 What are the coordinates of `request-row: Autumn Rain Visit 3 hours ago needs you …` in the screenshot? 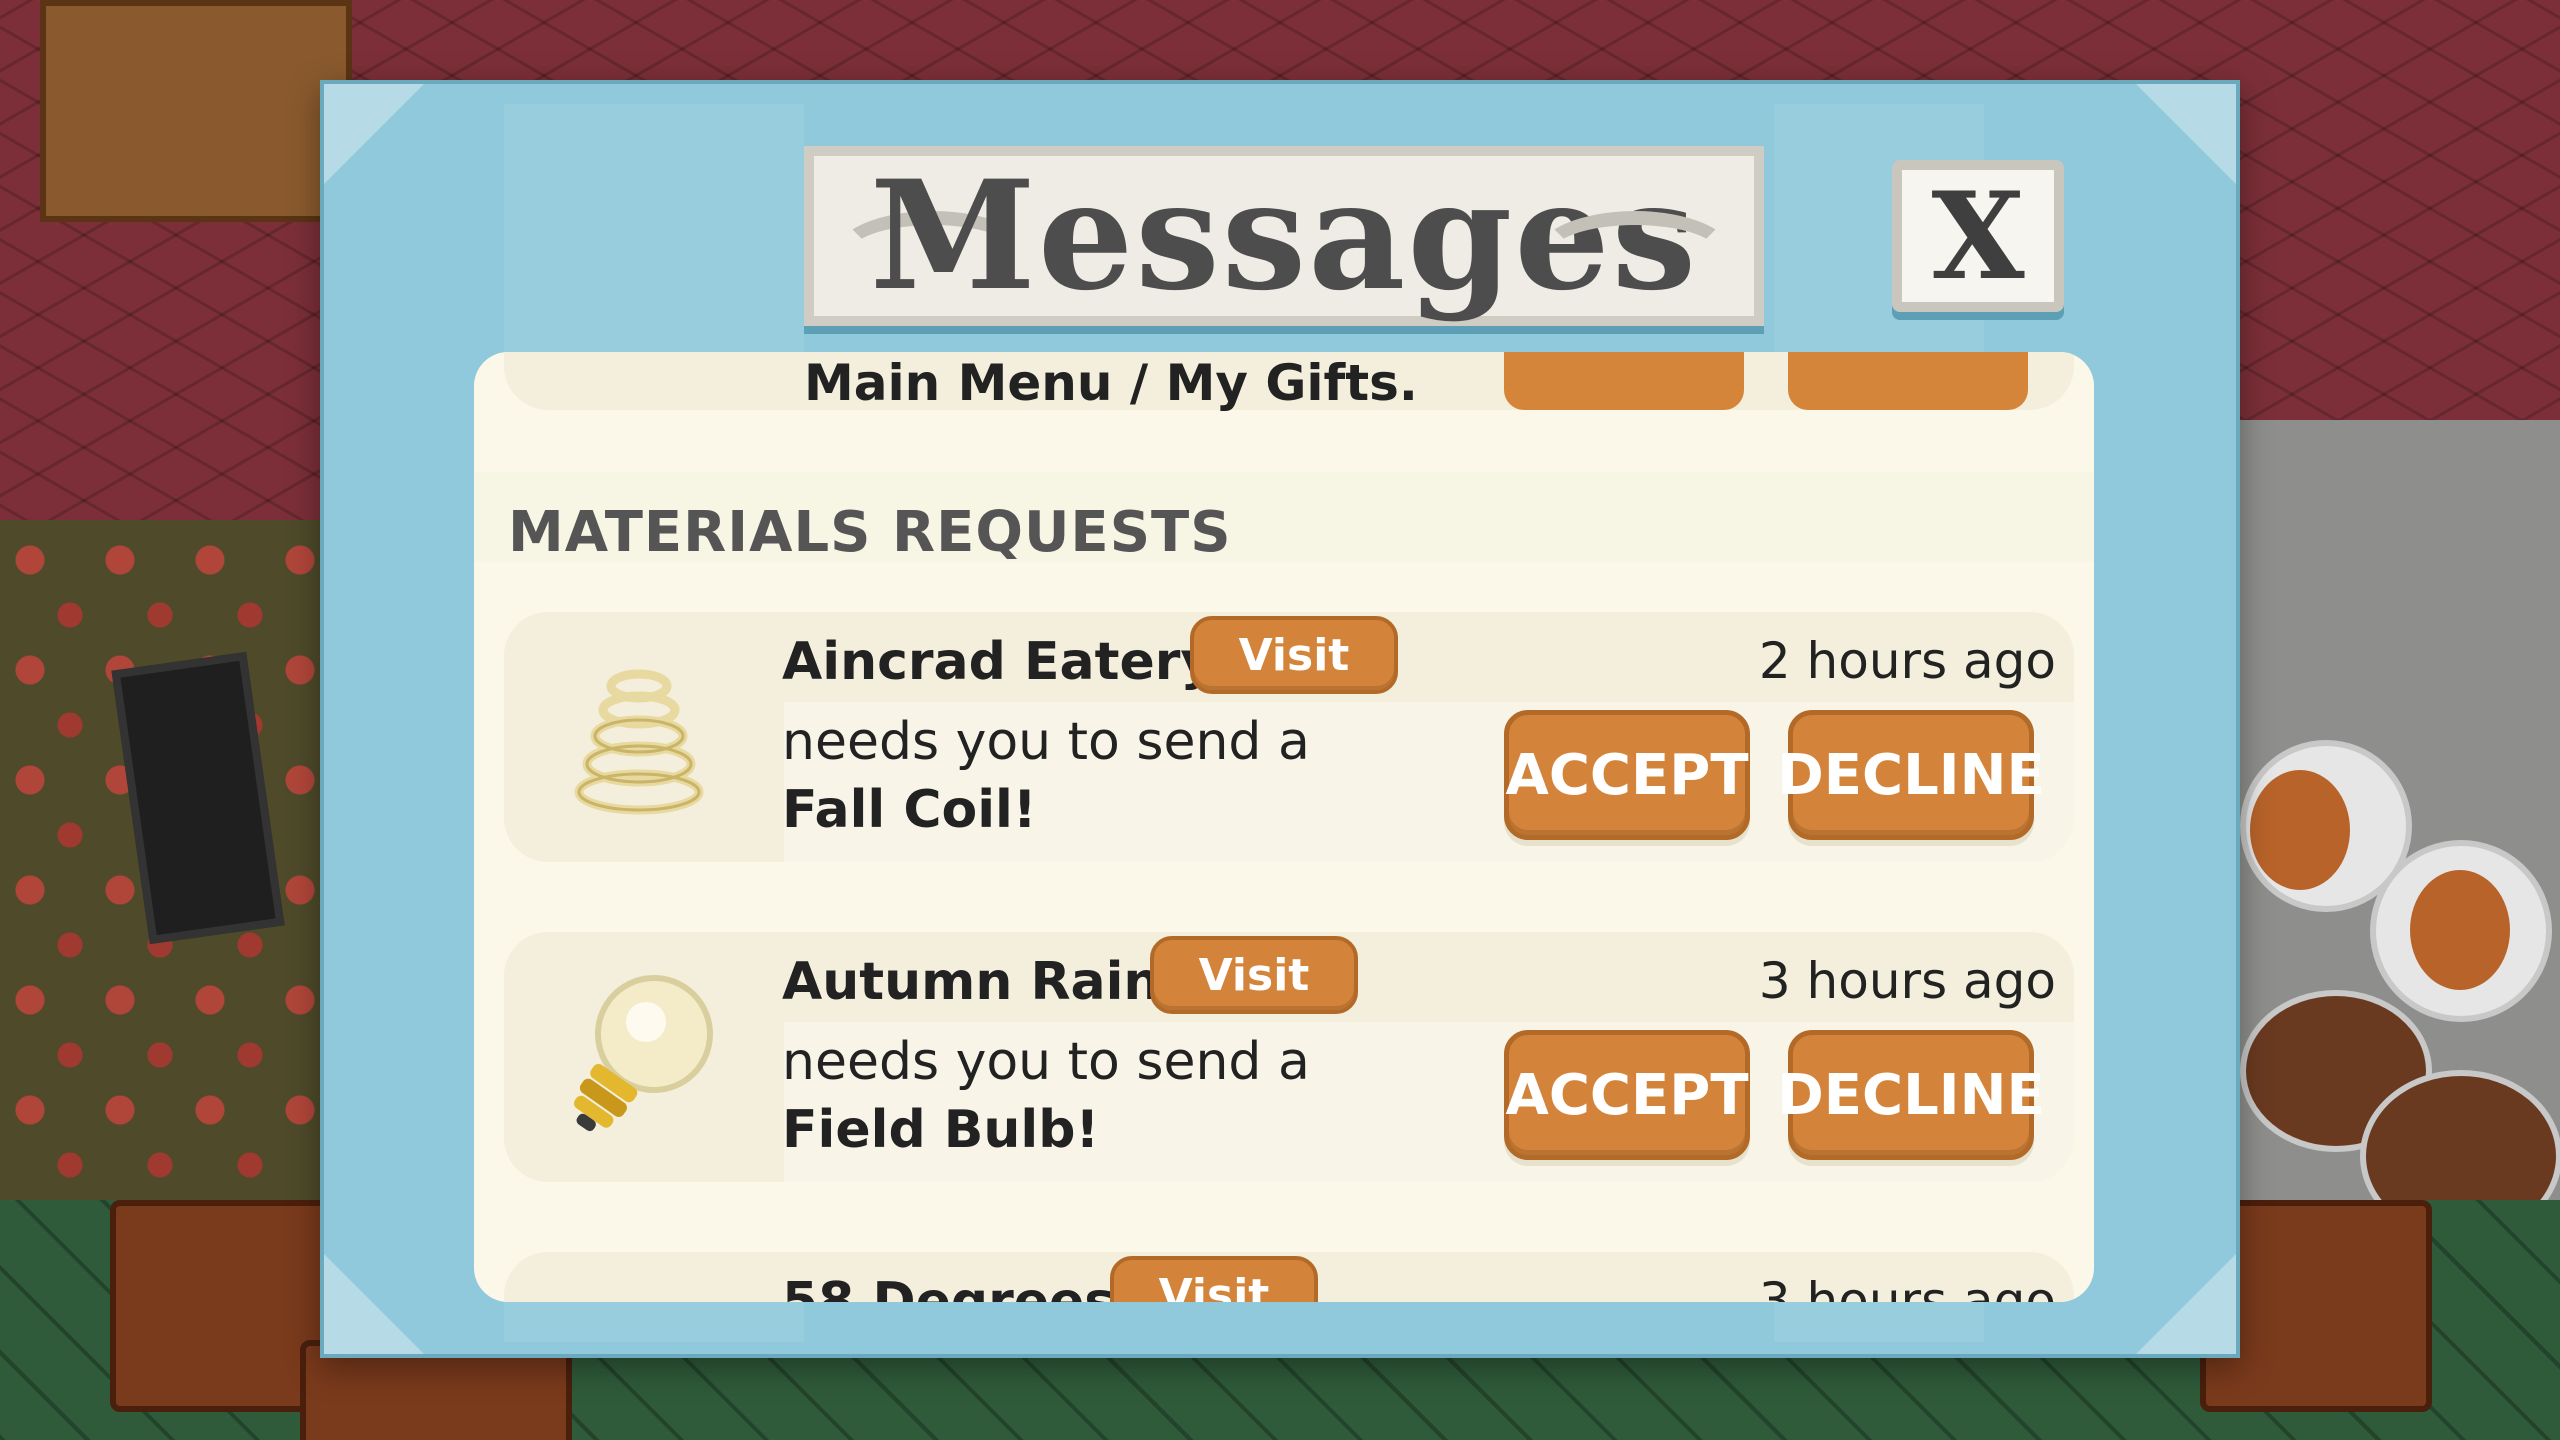 It's located at (1289, 1057).